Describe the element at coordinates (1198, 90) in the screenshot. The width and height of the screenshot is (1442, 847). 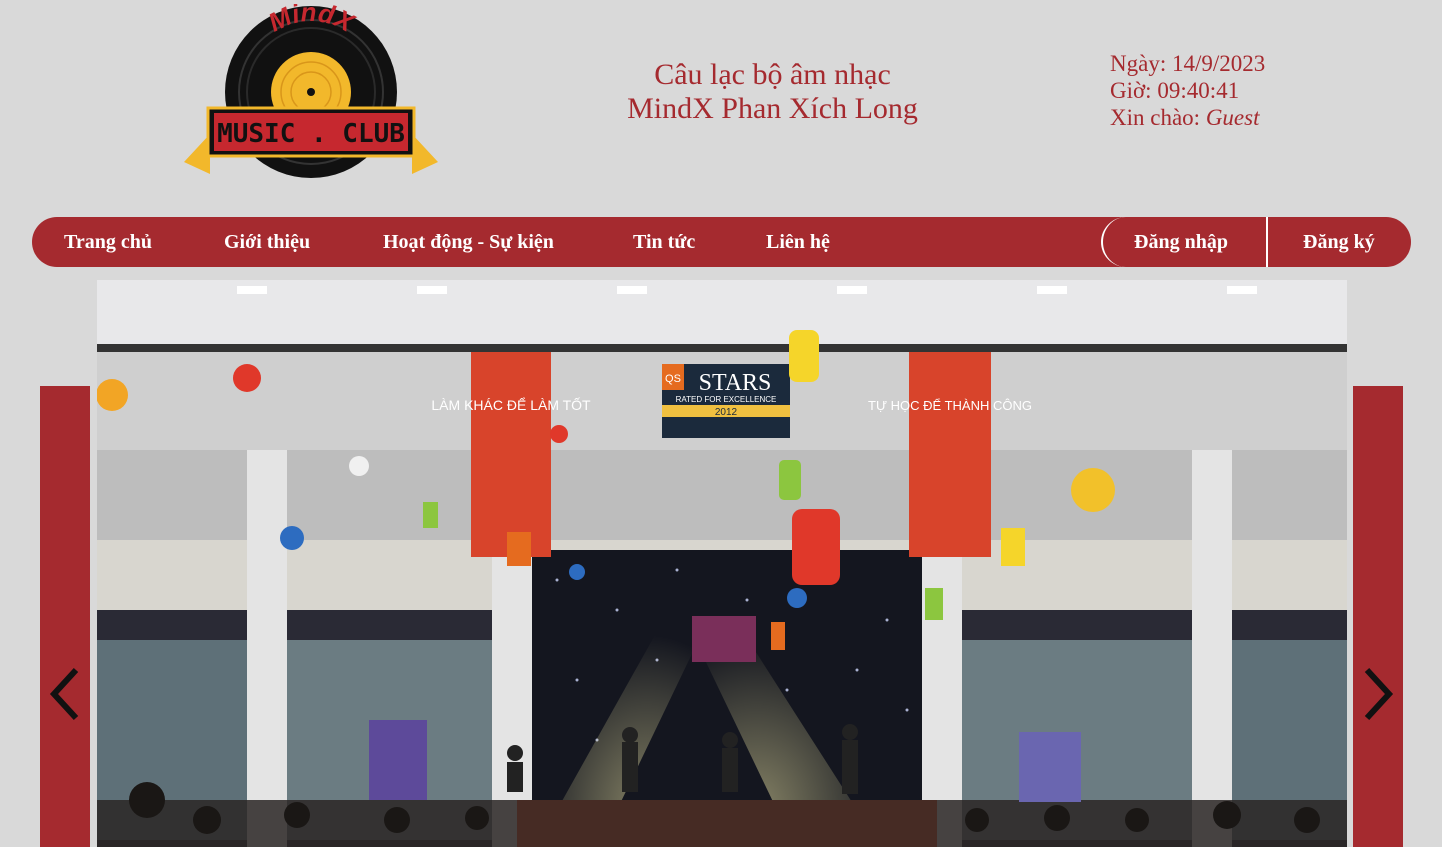
I see `time-value: 09:40:41` at that location.